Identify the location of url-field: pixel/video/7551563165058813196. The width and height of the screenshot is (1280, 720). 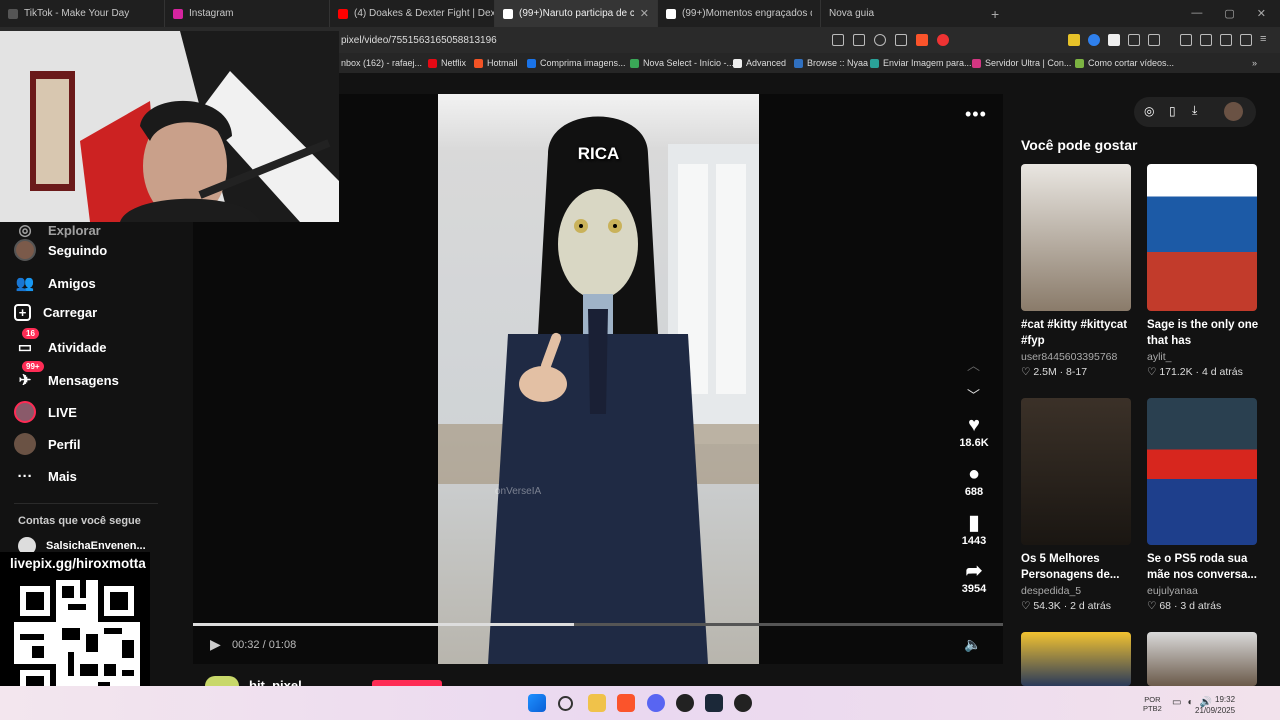
(419, 40).